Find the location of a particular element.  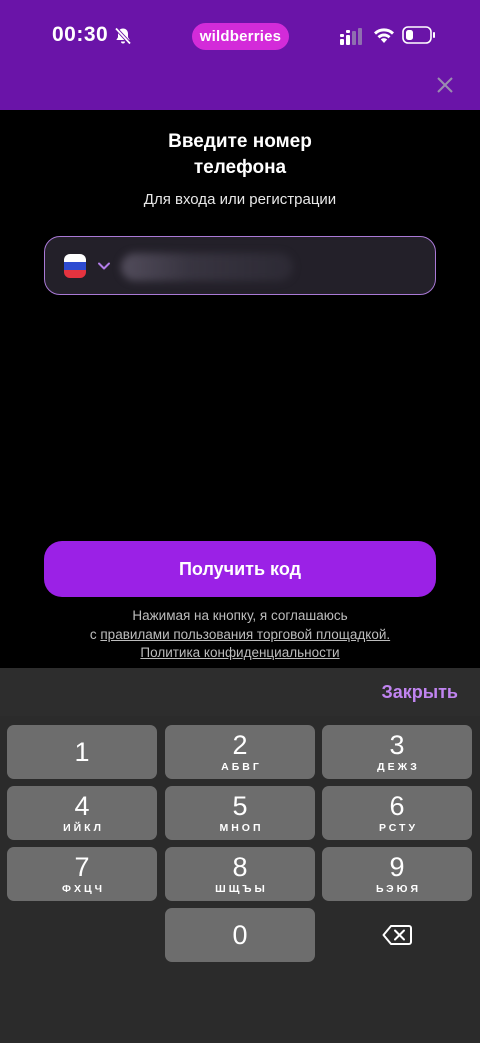

key-0: 0 is located at coordinates (240, 935).